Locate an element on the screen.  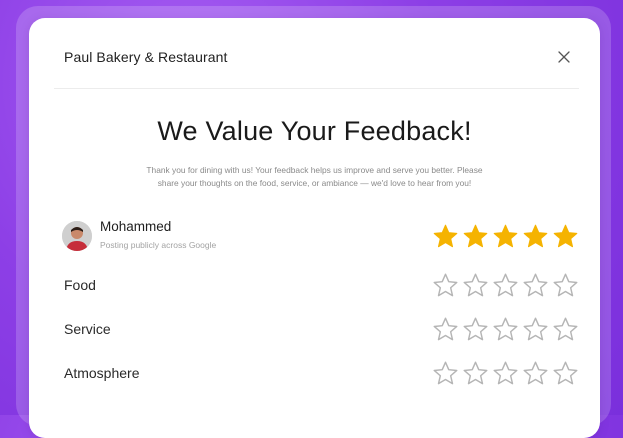
user-avatar-image is located at coordinates (77, 236).